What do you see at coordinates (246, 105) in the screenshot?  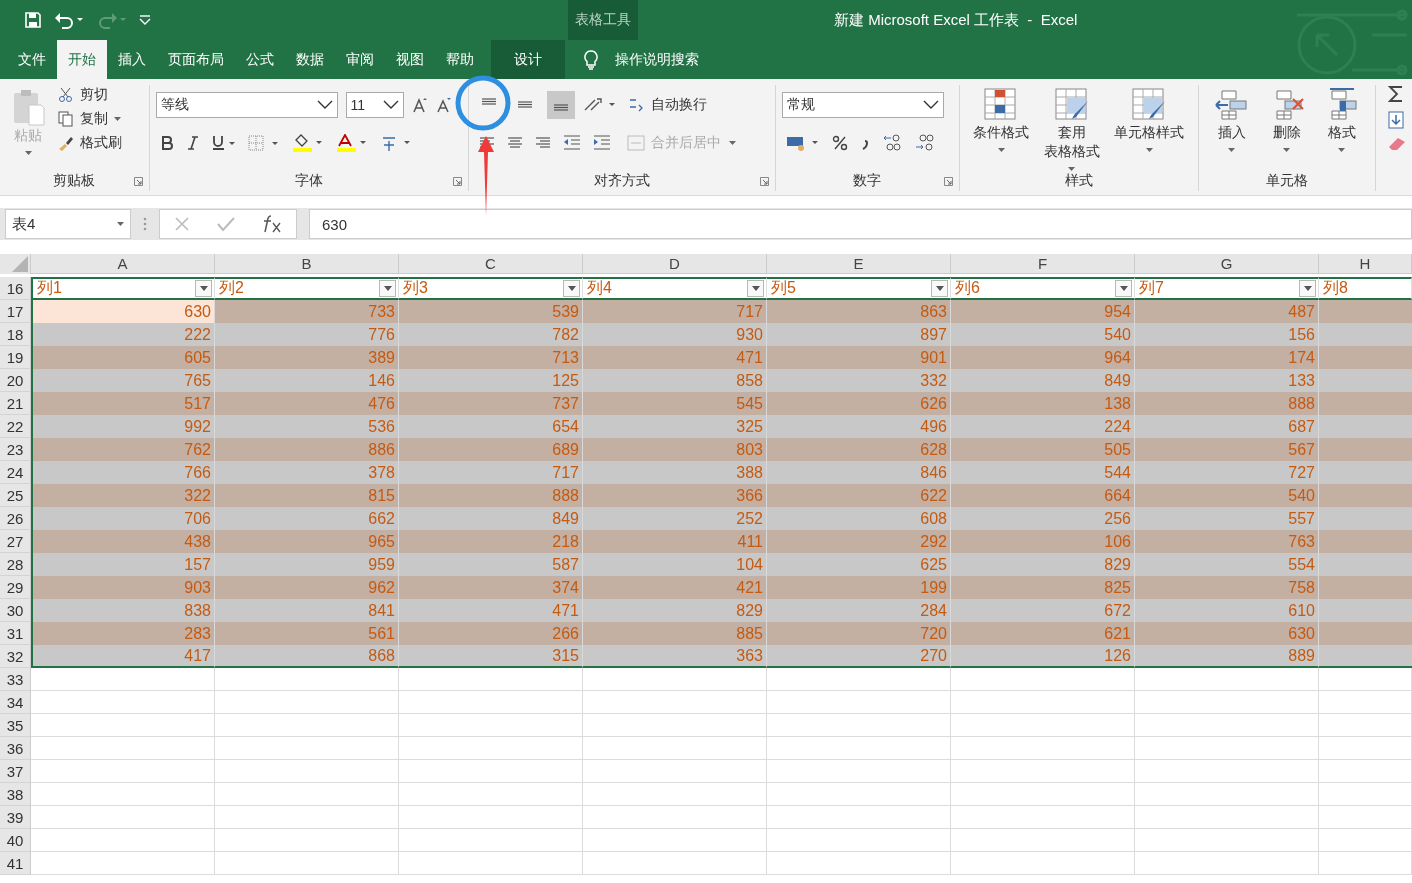 I see `font-name-dropdown: 等线` at bounding box center [246, 105].